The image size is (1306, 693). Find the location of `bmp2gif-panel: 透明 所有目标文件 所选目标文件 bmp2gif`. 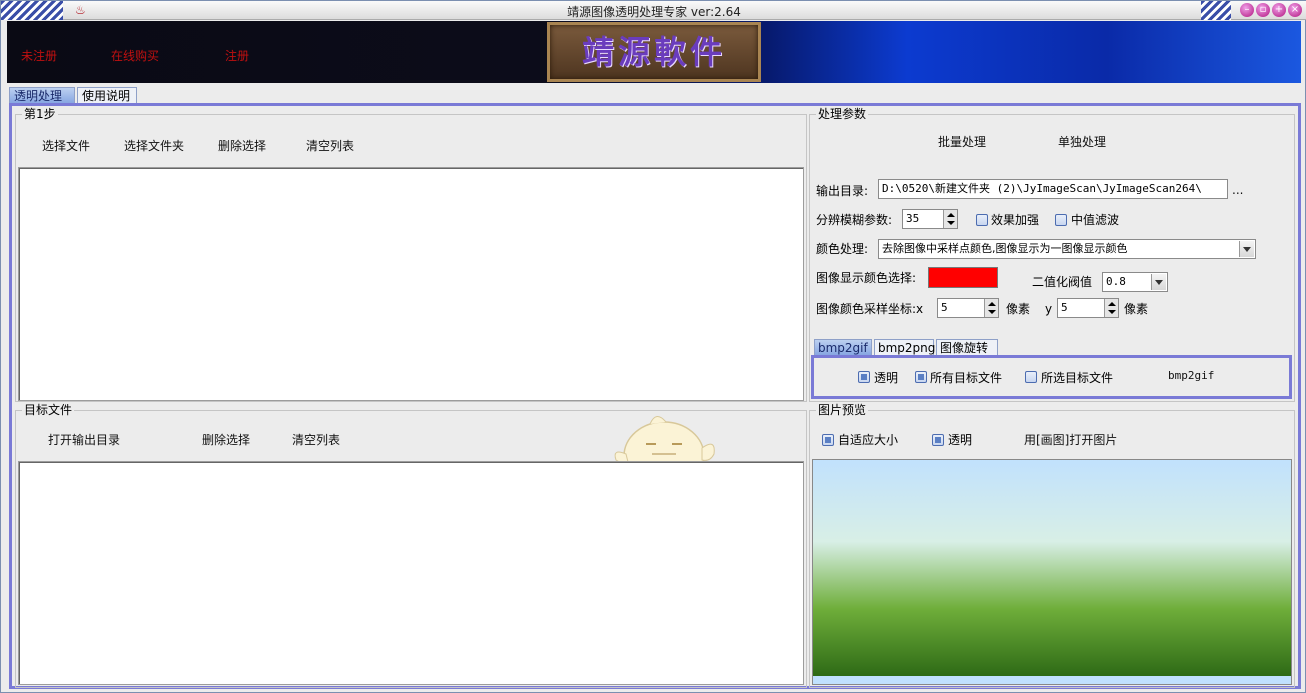

bmp2gif-panel: 透明 所有目标文件 所选目标文件 bmp2gif is located at coordinates (1051, 377).